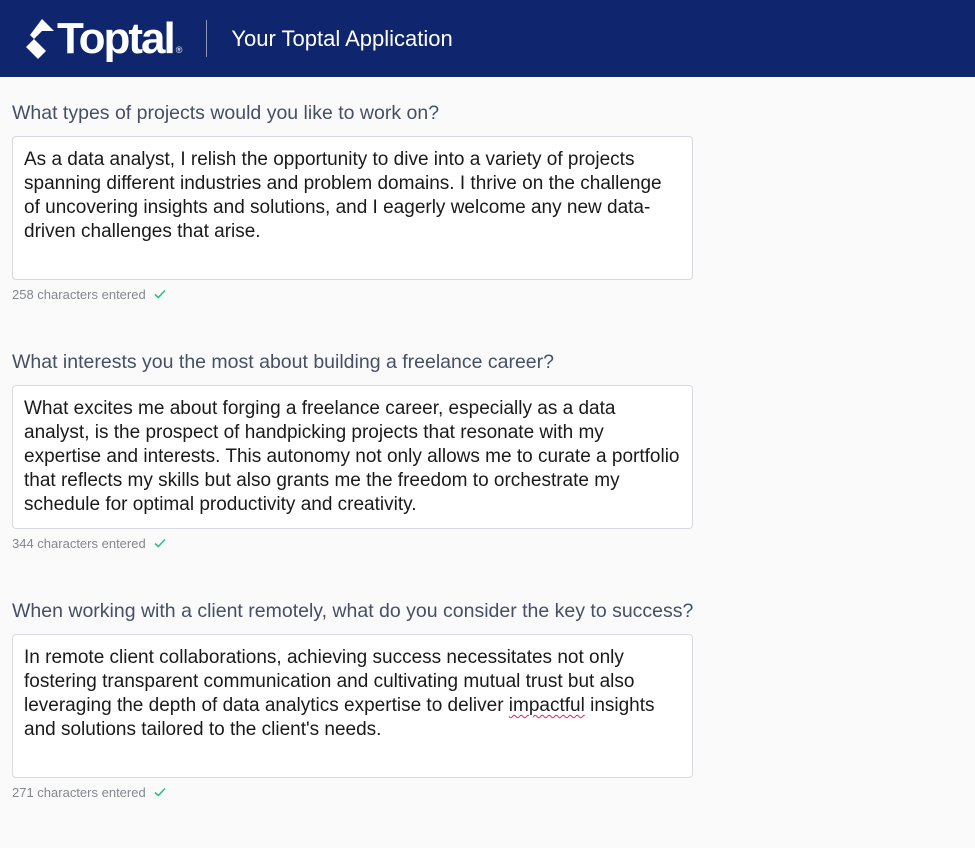 This screenshot has height=848, width=975. I want to click on character-count: 258 characters entered, so click(493, 294).